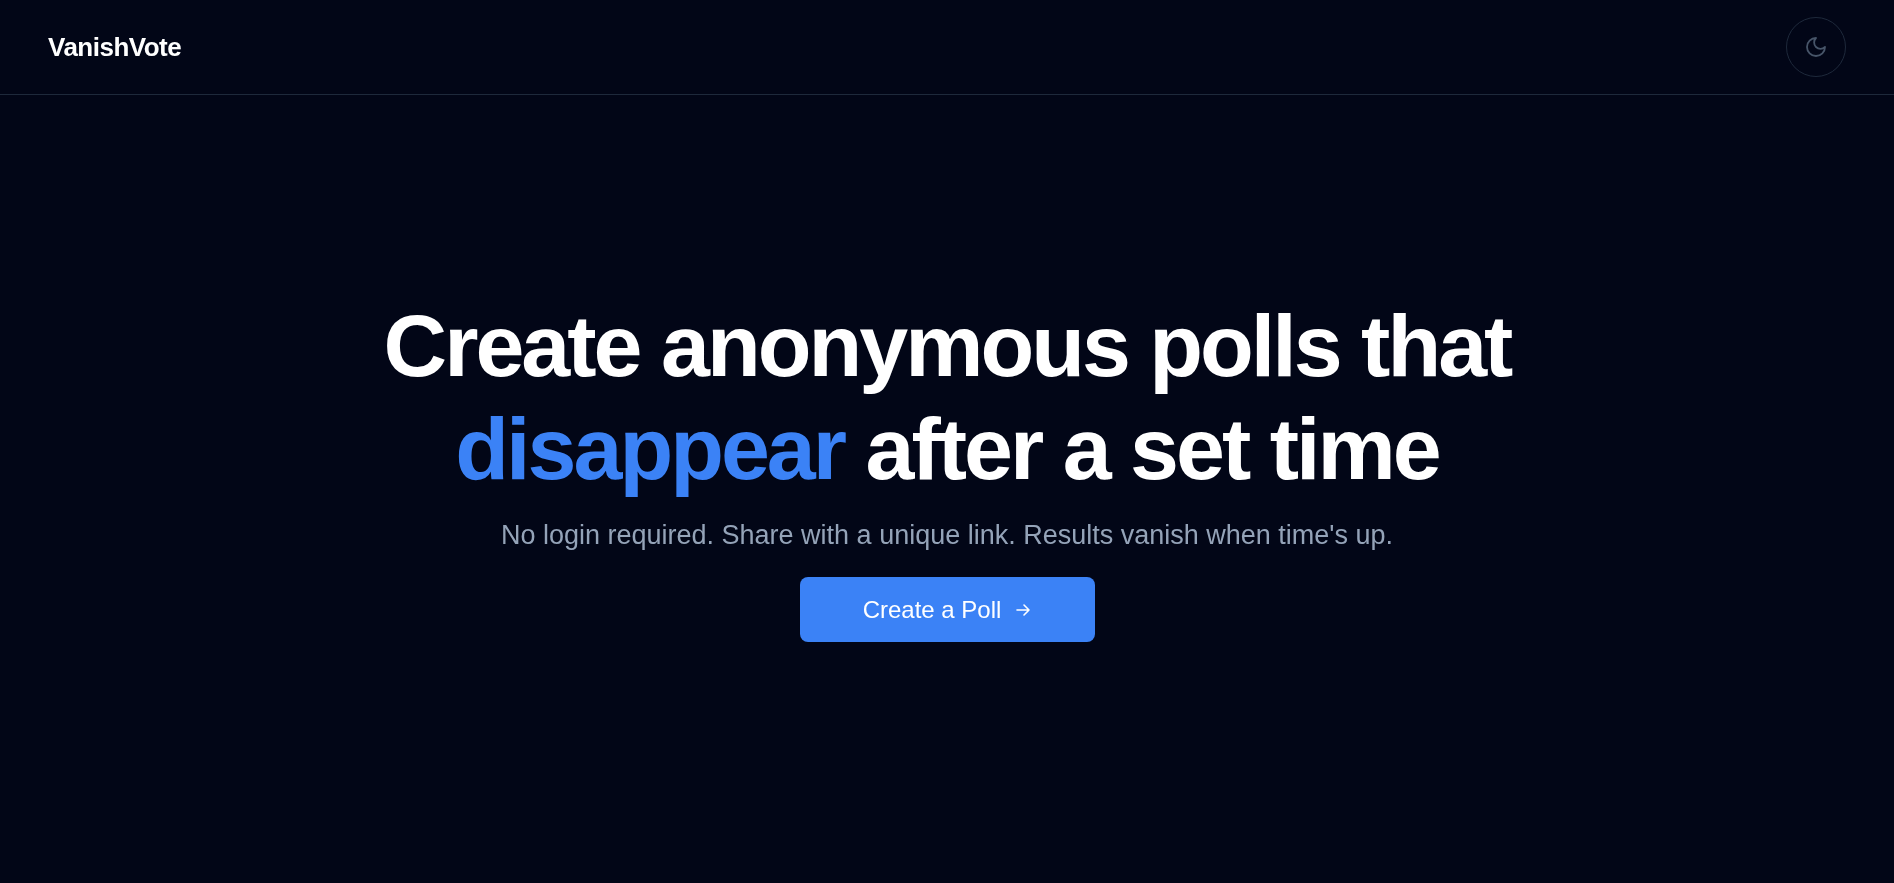 This screenshot has width=1894, height=883. Describe the element at coordinates (115, 47) in the screenshot. I see `site-logo: VanishVote` at that location.